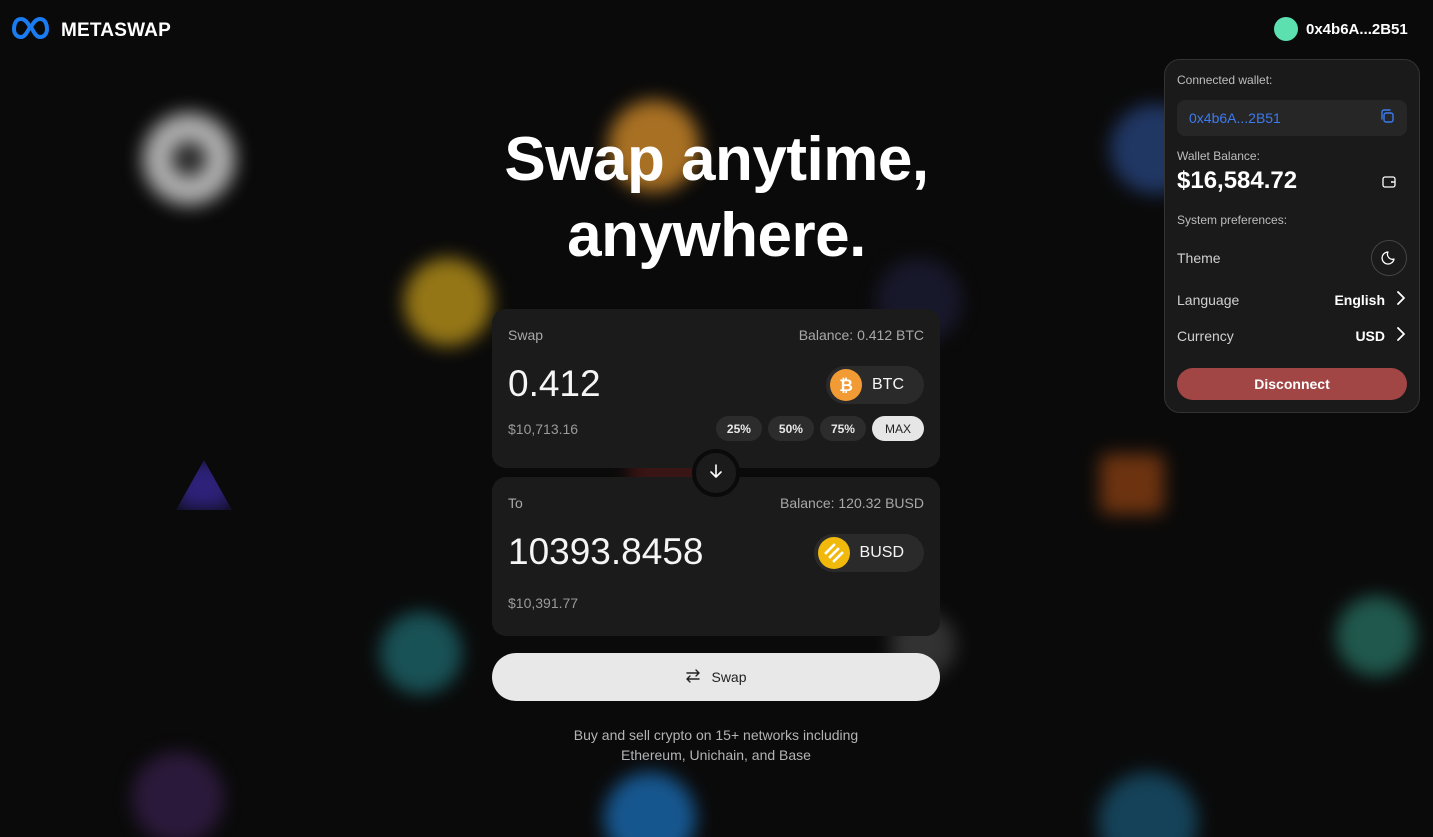 The height and width of the screenshot is (837, 1433). I want to click on dropdown-wallet-address: 0x4b6A...2B51, so click(1235, 118).